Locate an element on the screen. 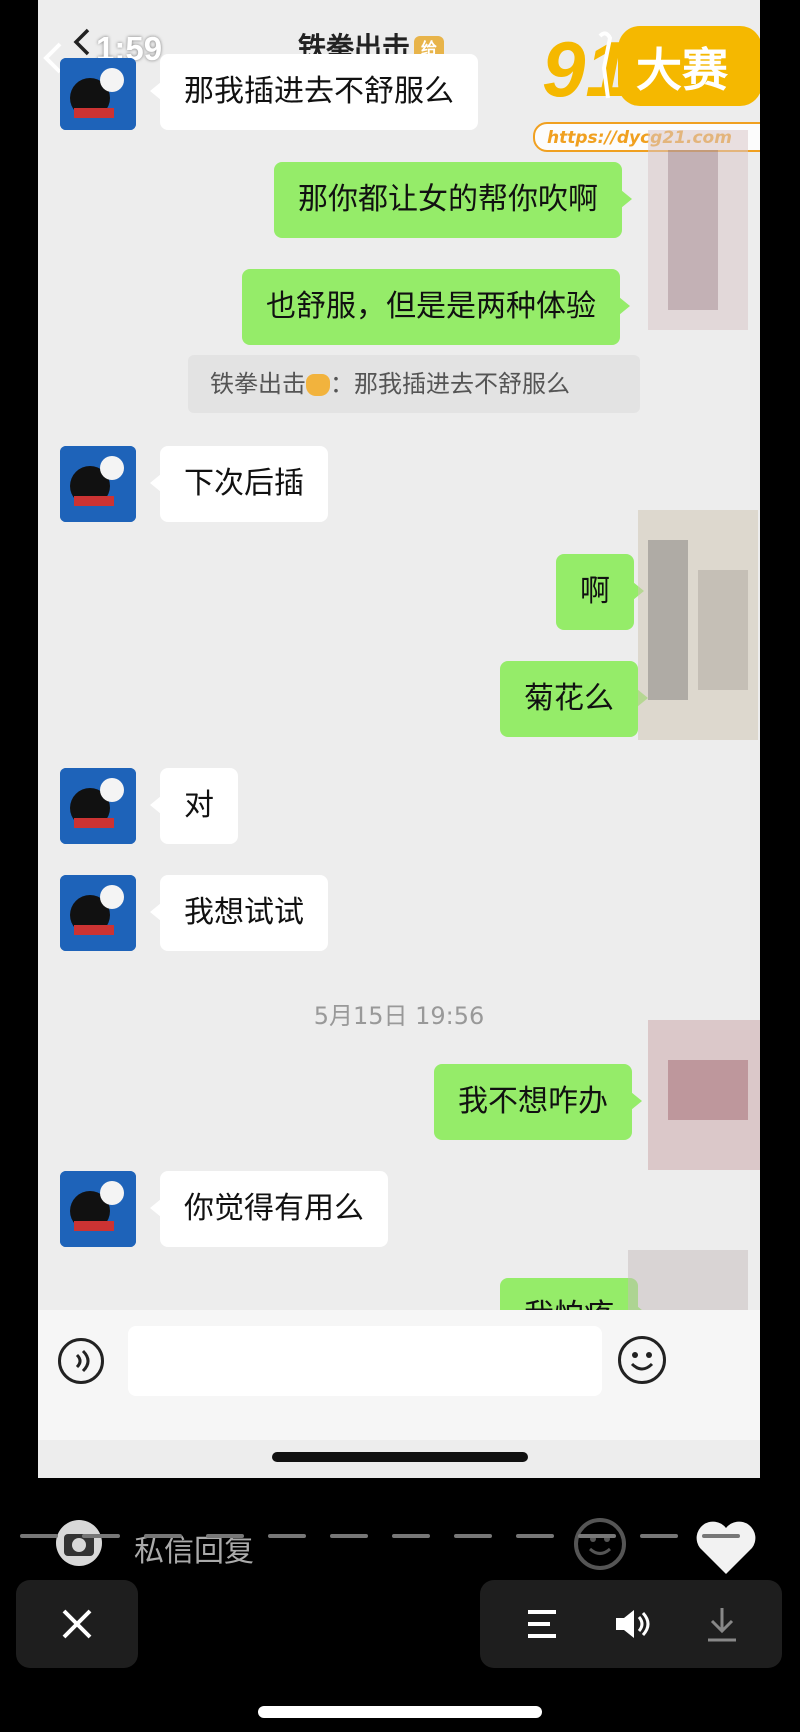 Image resolution: width=800 pixels, height=1732 pixels. voice-wave-icon is located at coordinates (82, 1361).